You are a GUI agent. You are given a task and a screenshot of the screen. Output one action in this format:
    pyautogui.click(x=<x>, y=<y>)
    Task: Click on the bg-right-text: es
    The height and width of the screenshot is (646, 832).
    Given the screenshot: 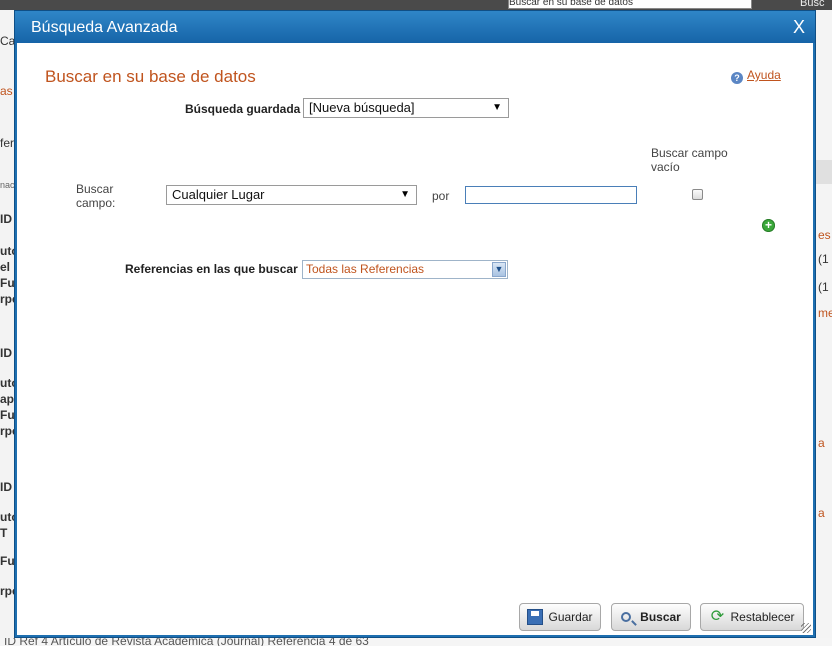 What is the action you would take?
    pyautogui.click(x=824, y=235)
    